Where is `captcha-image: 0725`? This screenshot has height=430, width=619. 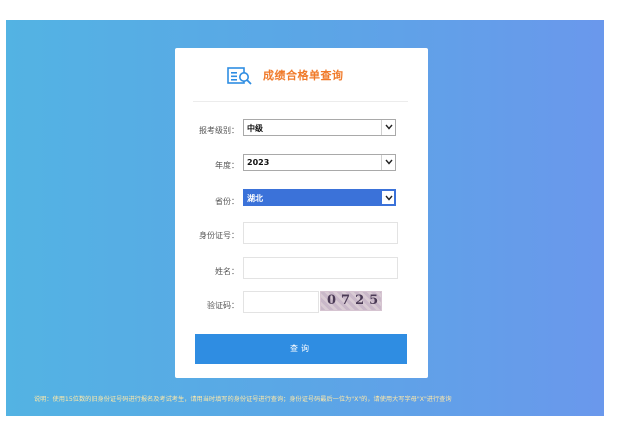 captcha-image: 0725 is located at coordinates (351, 301).